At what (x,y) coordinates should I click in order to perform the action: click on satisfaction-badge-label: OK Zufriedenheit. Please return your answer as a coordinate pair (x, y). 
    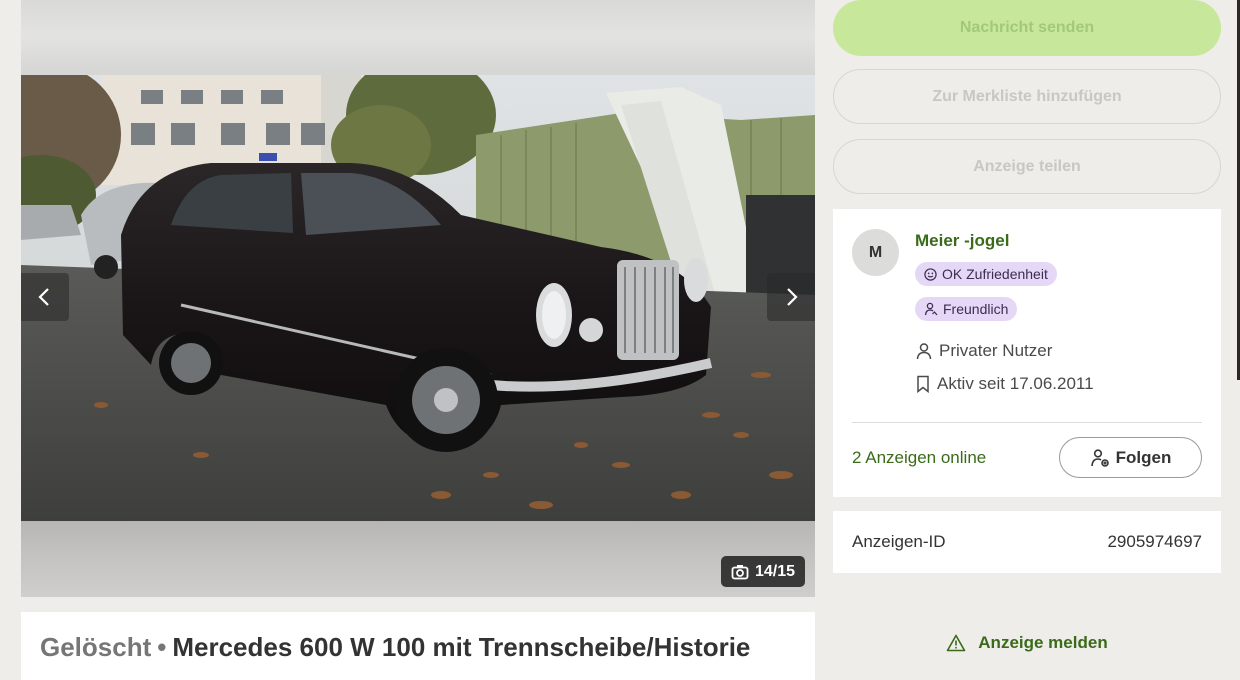
    Looking at the image, I should click on (995, 274).